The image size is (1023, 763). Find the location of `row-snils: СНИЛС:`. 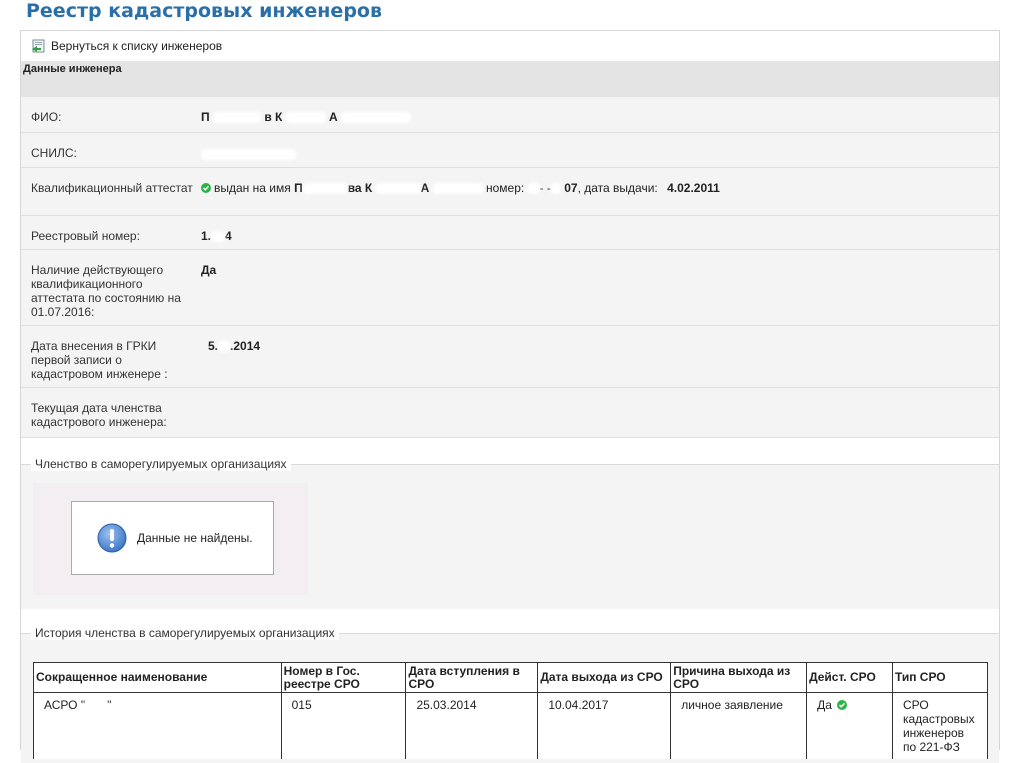

row-snils: СНИЛС: is located at coordinates (510, 150).